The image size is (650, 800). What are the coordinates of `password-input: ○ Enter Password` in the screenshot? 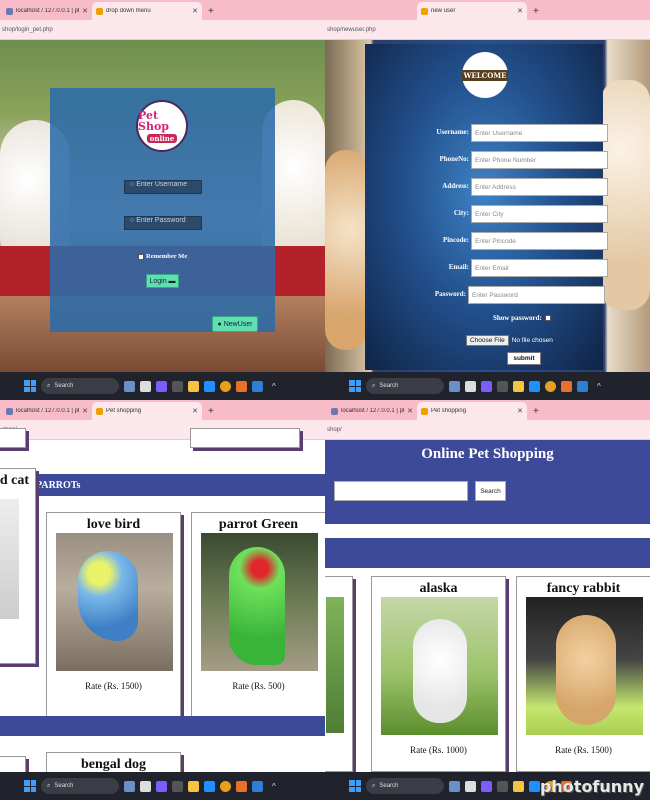 It's located at (163, 223).